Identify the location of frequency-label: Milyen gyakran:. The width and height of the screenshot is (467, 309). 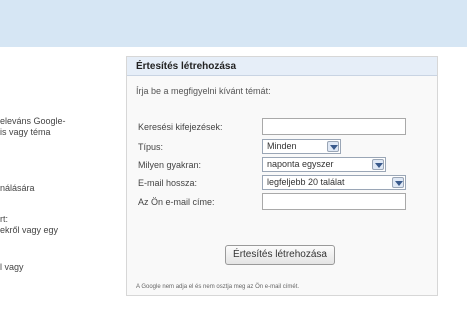
(170, 165).